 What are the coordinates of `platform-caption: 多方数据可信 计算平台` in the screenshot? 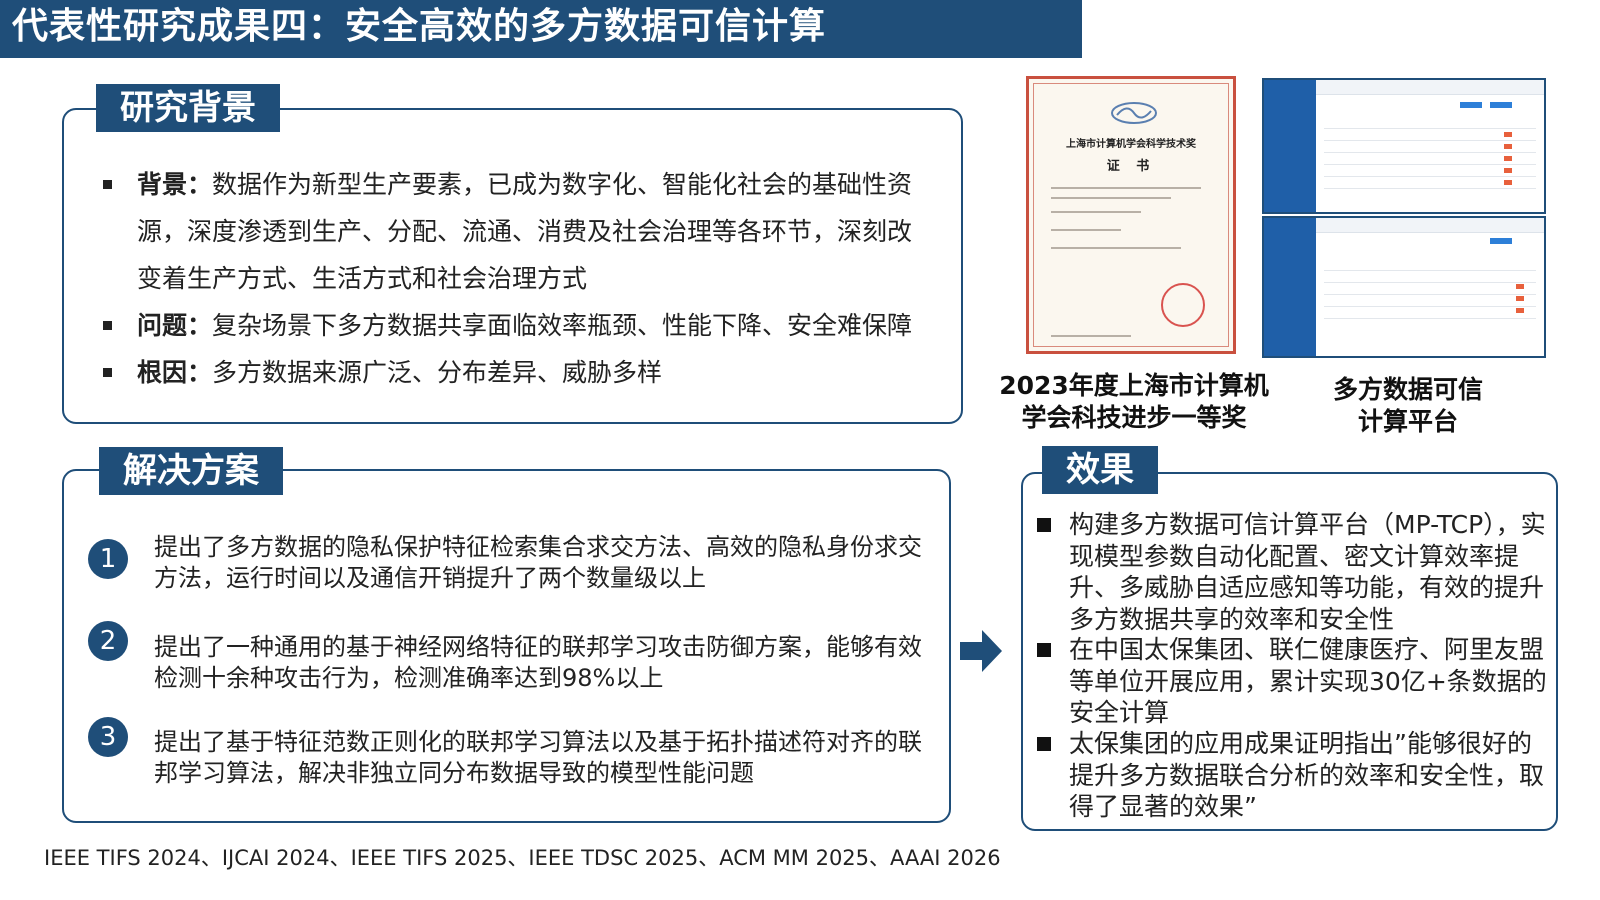 It's located at (1407, 405).